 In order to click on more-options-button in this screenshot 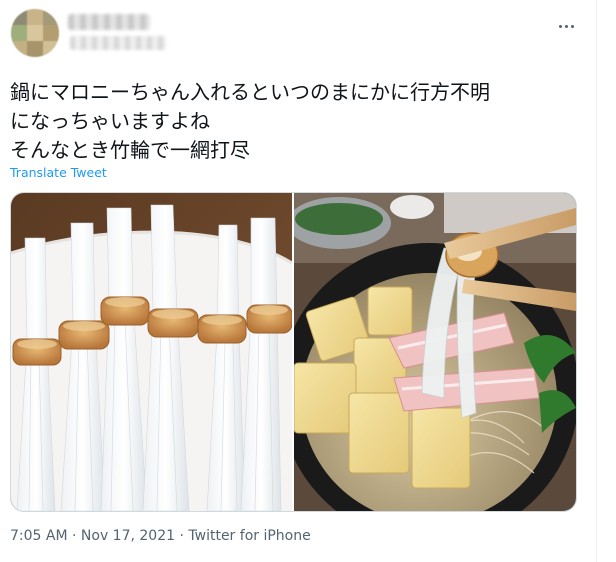, I will do `click(566, 26)`.